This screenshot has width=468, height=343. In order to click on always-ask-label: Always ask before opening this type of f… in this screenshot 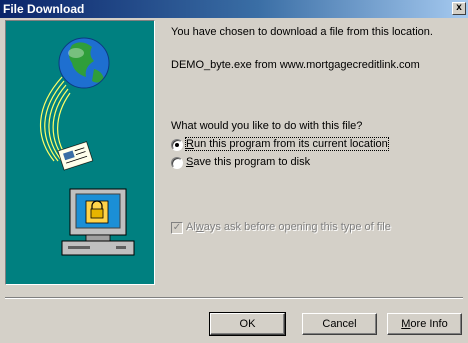, I will do `click(288, 227)`.